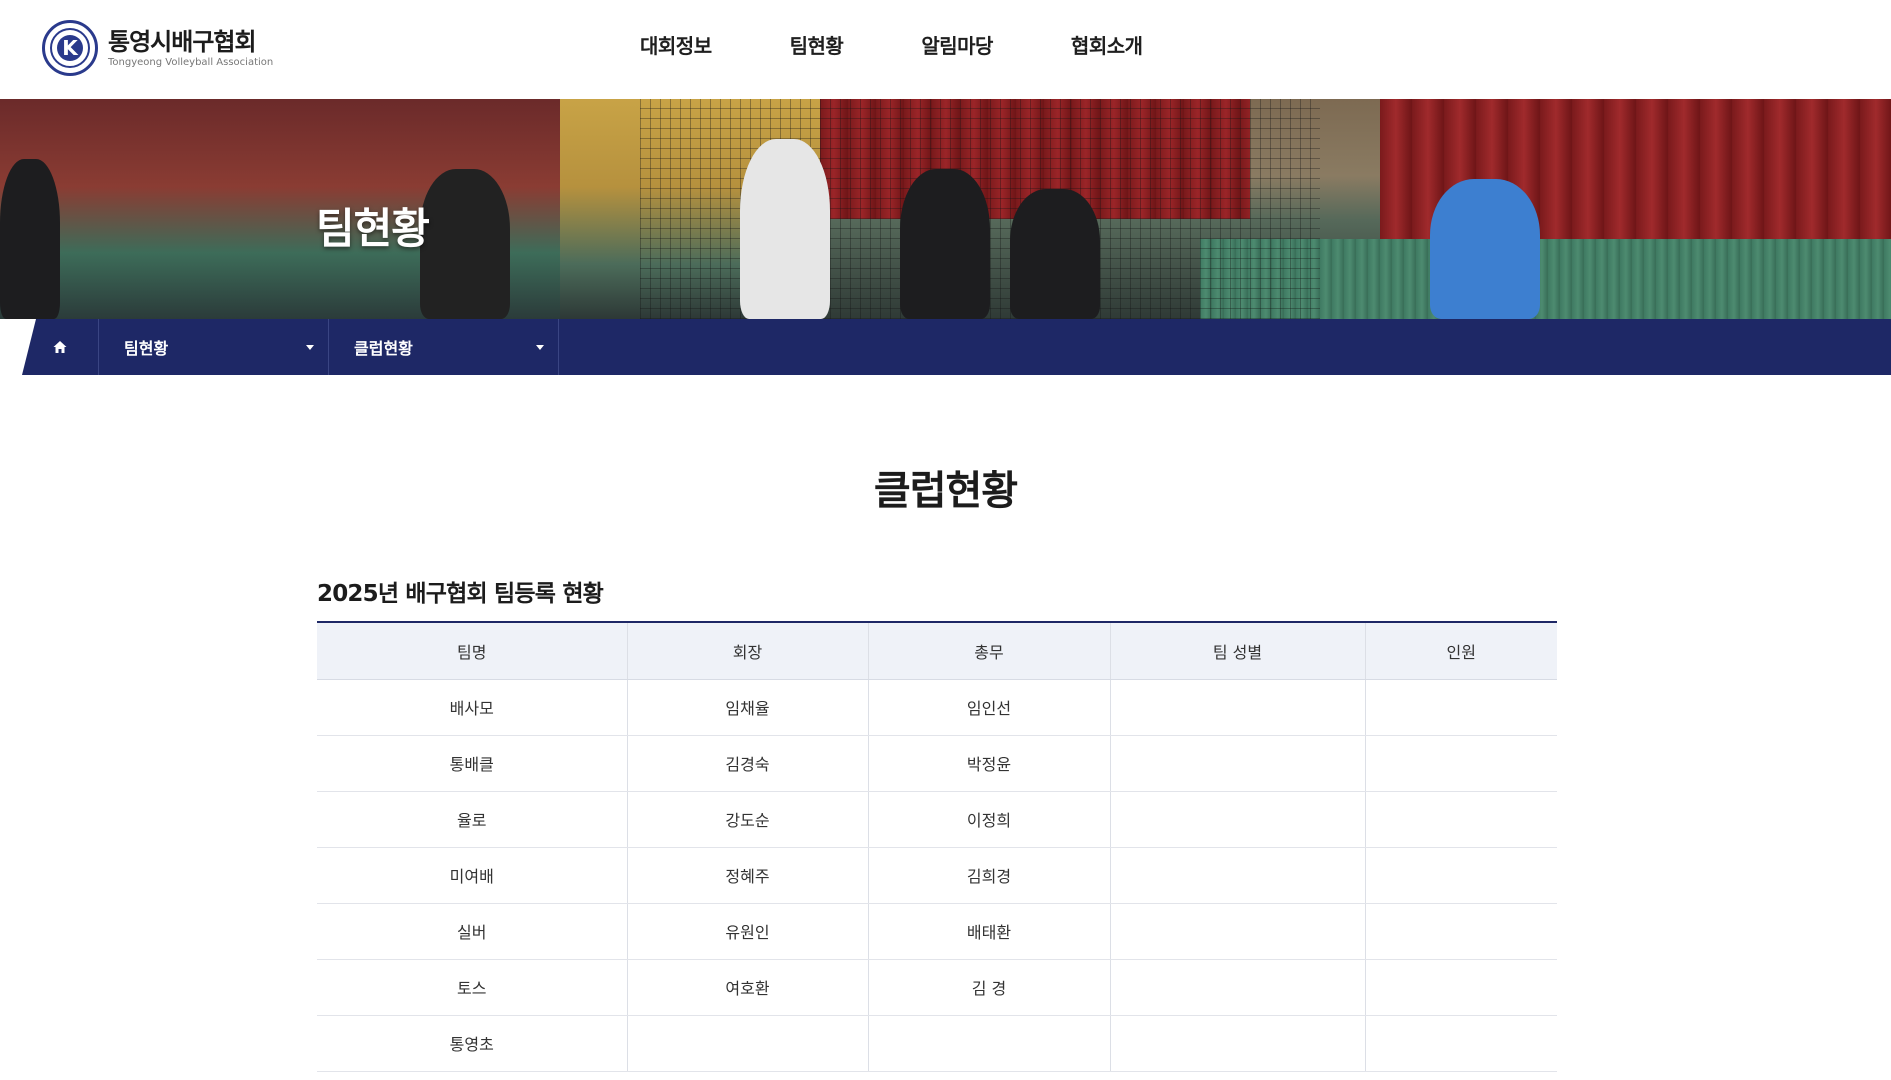 Image resolution: width=1891 pixels, height=1080 pixels. What do you see at coordinates (747, 1043) in the screenshot?
I see `cell-president` at bounding box center [747, 1043].